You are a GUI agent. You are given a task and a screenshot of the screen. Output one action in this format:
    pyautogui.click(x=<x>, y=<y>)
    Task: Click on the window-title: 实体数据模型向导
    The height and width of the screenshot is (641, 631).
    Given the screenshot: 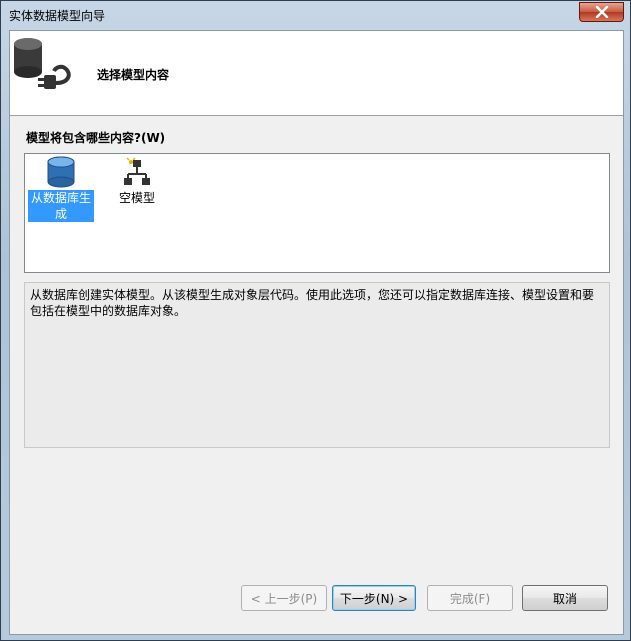 What is the action you would take?
    pyautogui.click(x=57, y=16)
    